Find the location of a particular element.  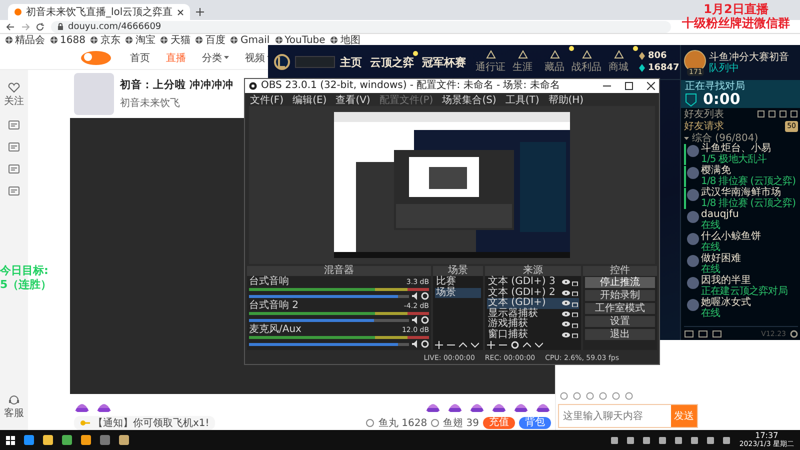

menu-item: 帮助(H) is located at coordinates (566, 99).